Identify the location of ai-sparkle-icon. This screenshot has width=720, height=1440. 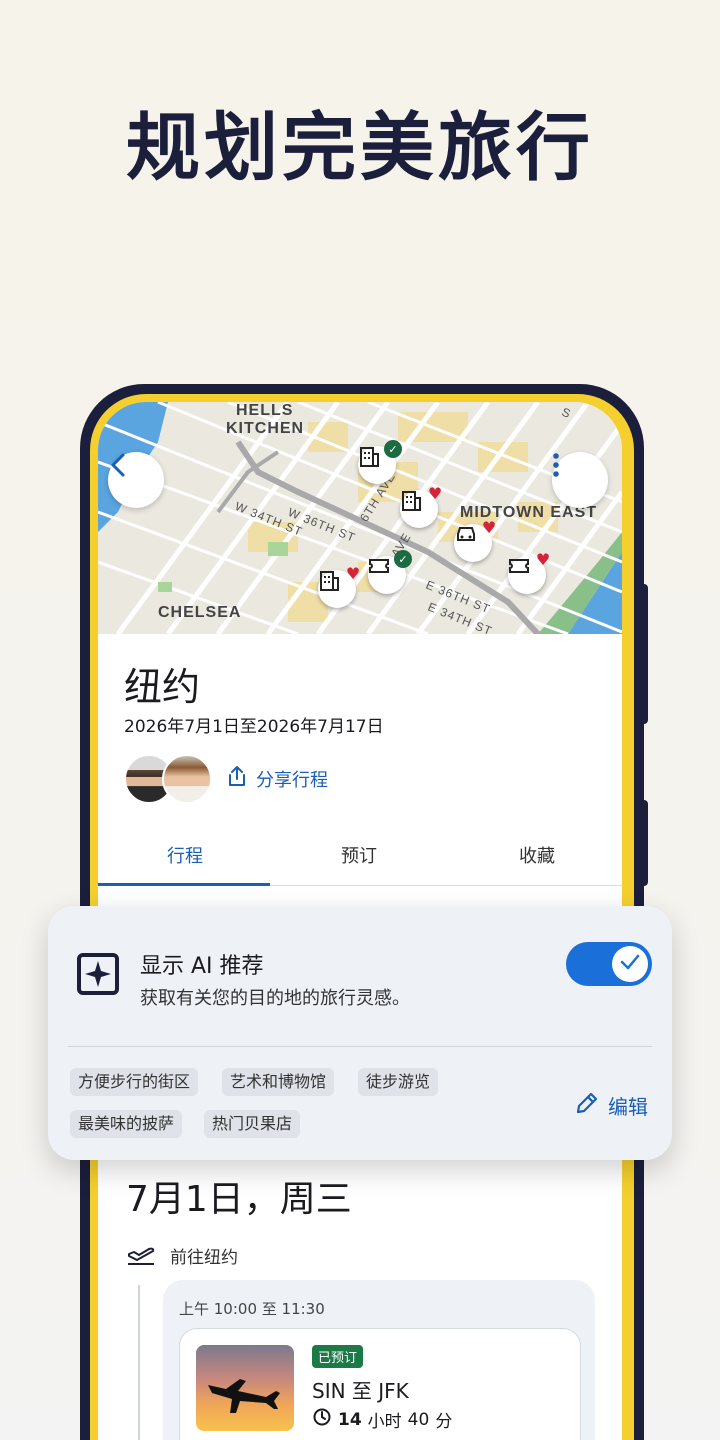
(98, 976).